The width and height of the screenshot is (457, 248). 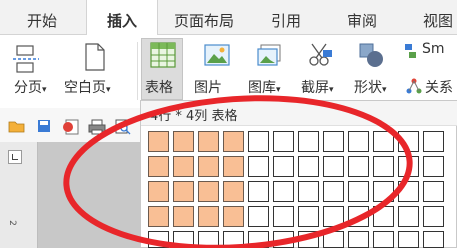 What do you see at coordinates (122, 17) in the screenshot?
I see `tab-insert: 插入` at bounding box center [122, 17].